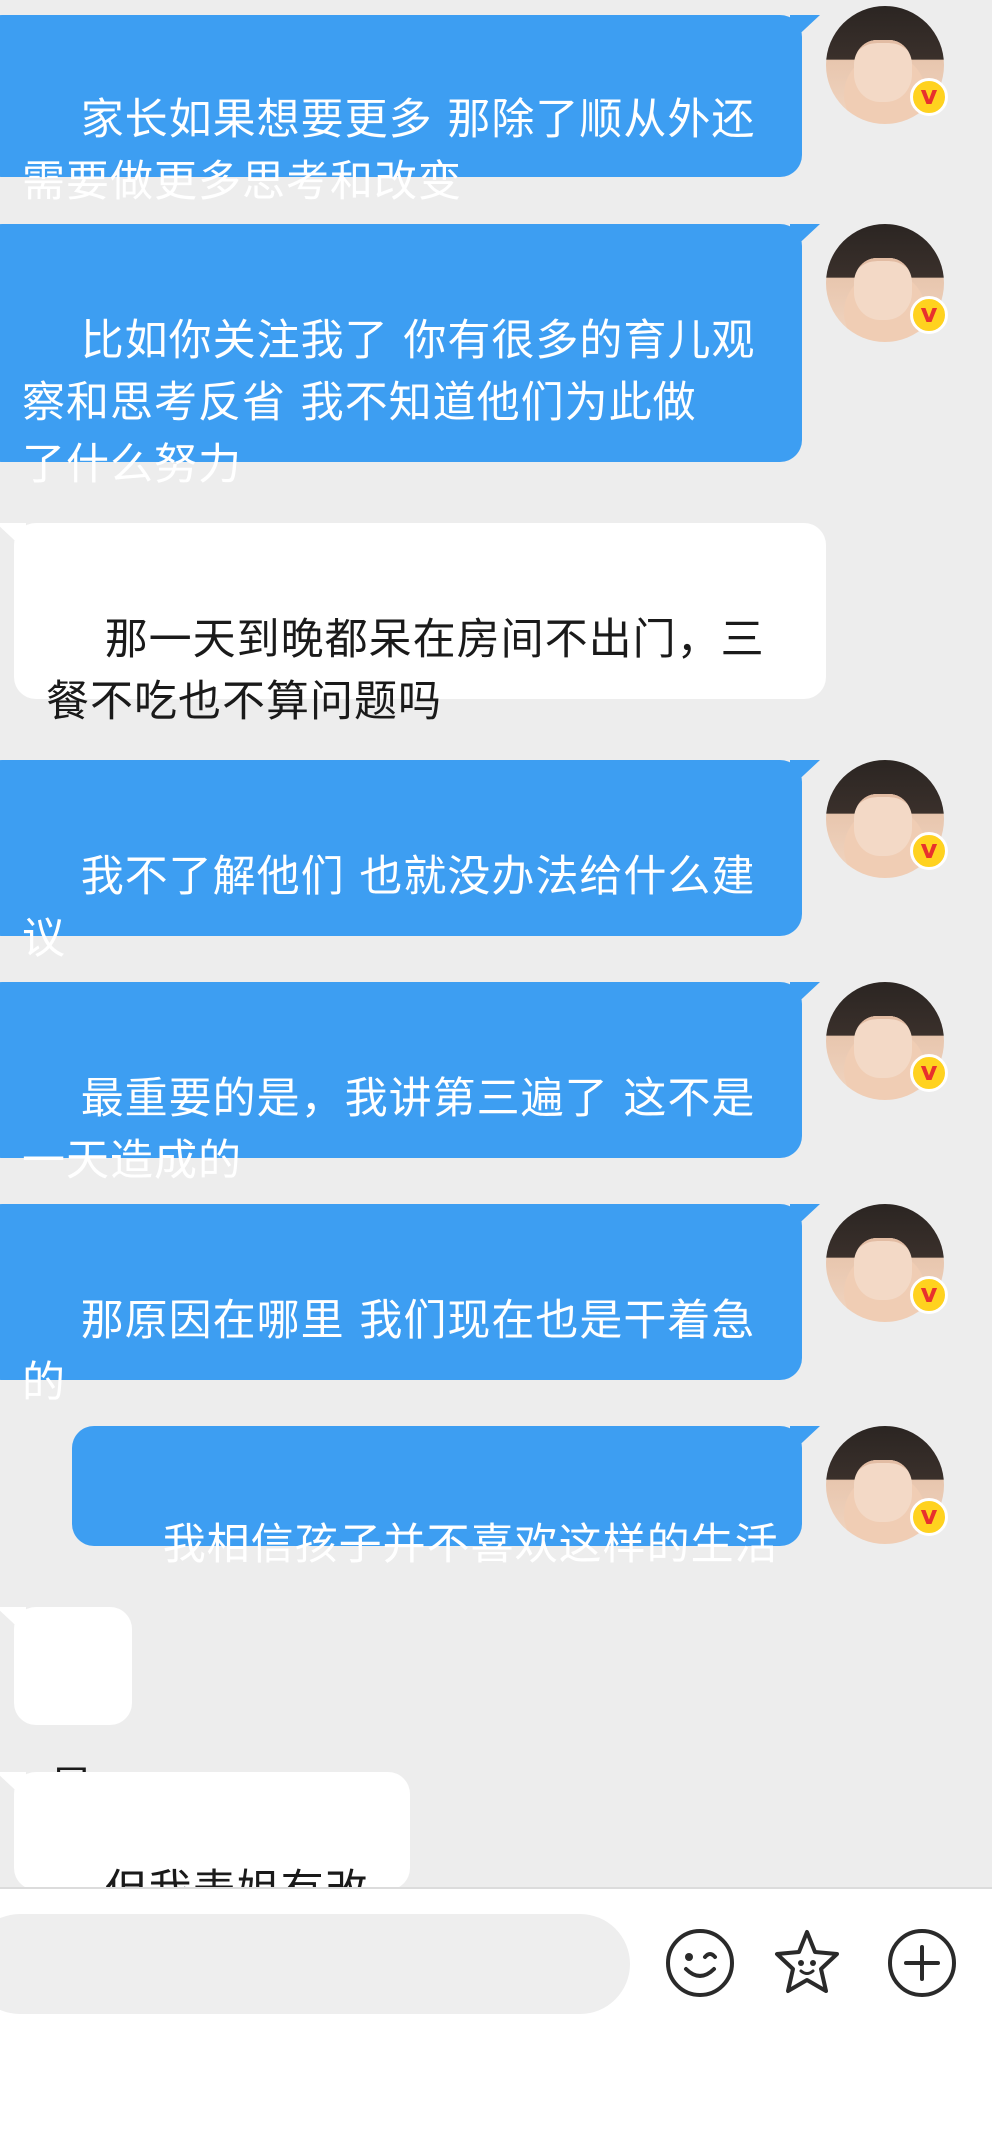  I want to click on incoming-message-bubble: 但我表姐有改变, so click(205, 1829).